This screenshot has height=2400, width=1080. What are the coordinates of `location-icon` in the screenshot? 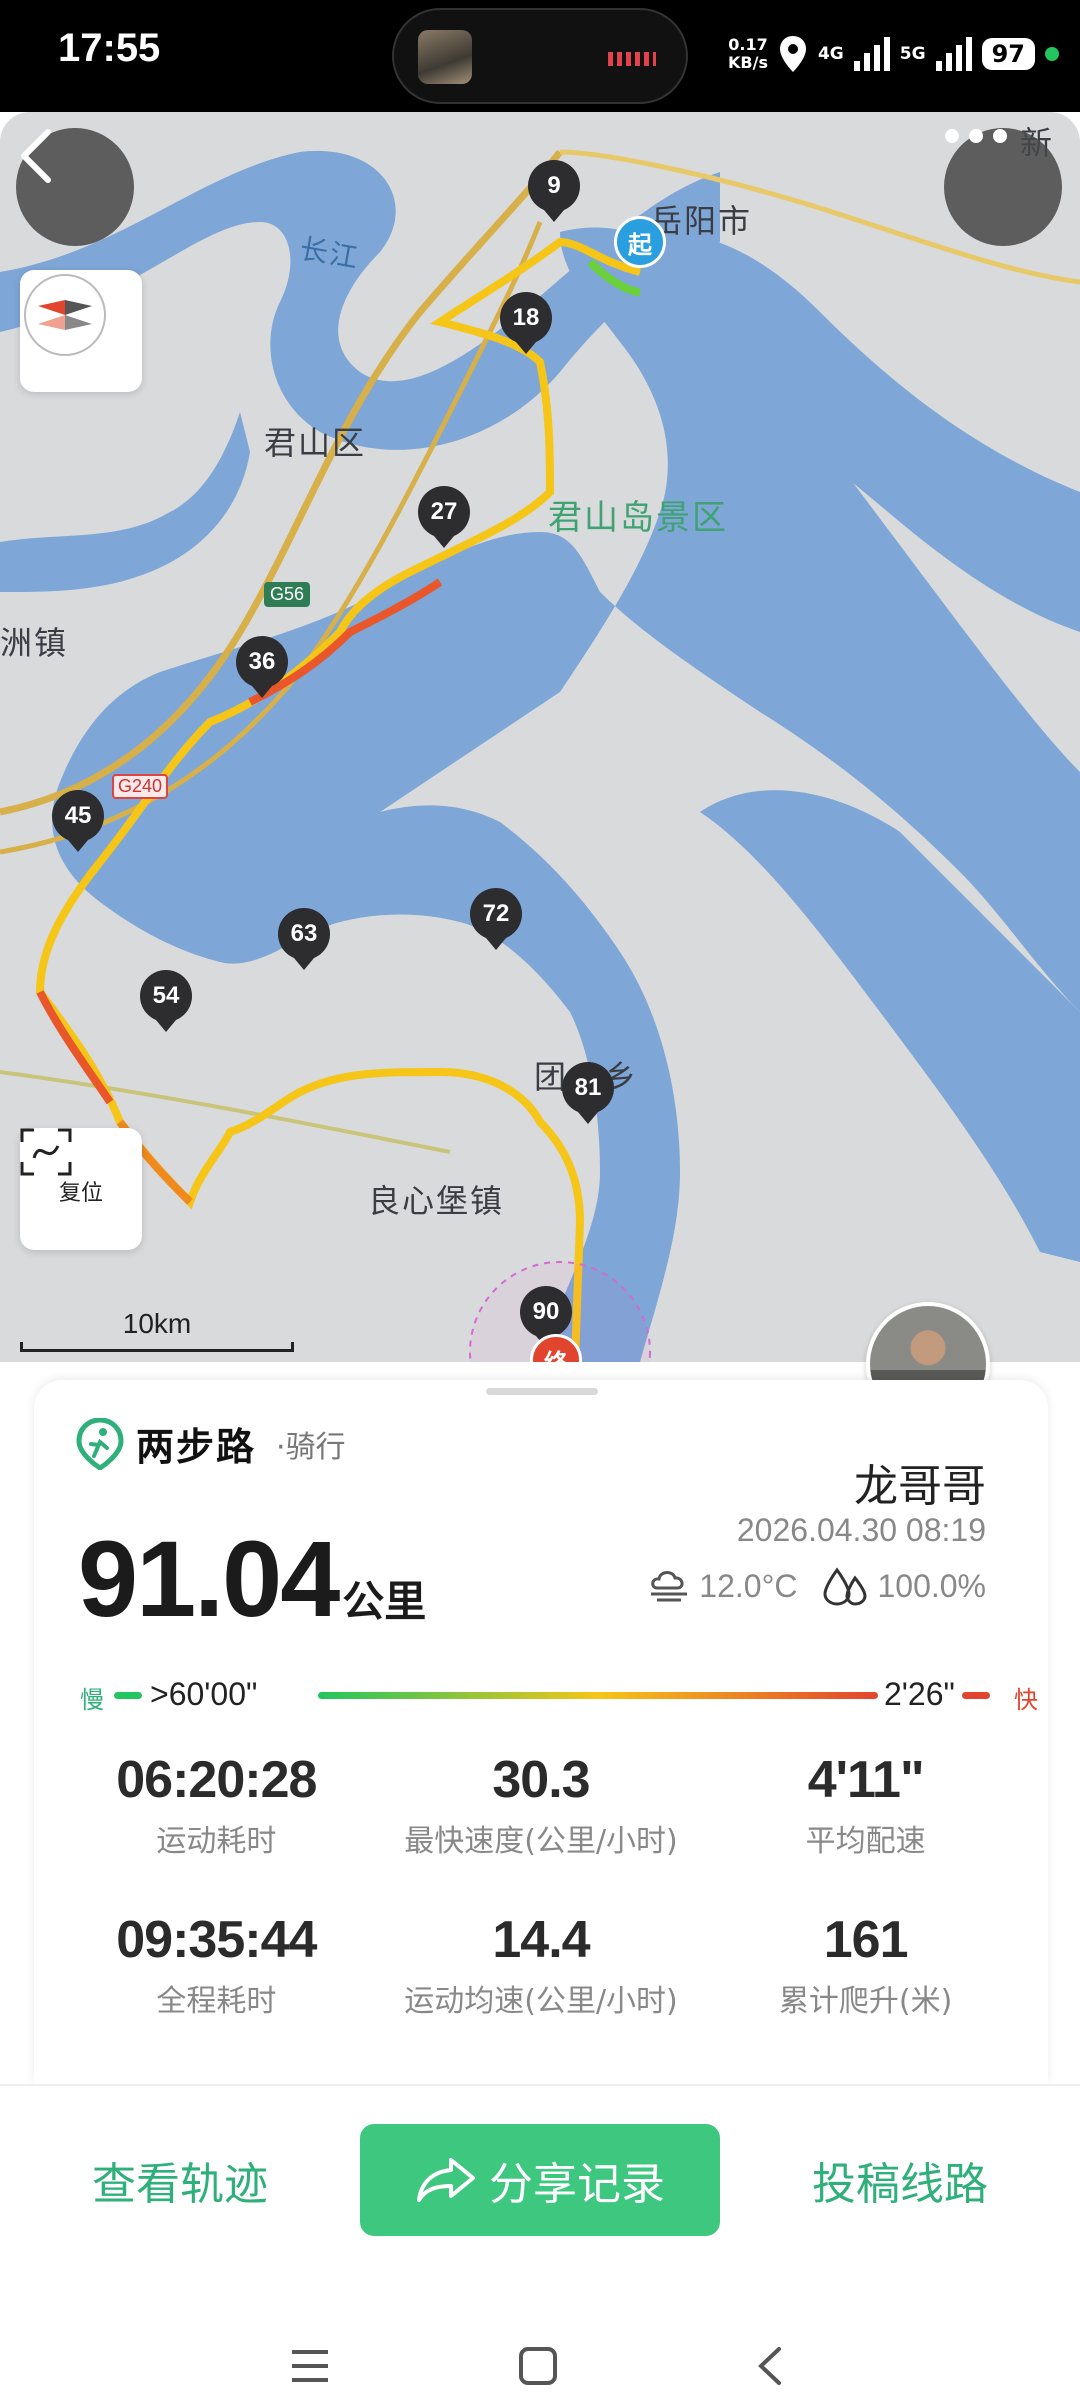 It's located at (792, 54).